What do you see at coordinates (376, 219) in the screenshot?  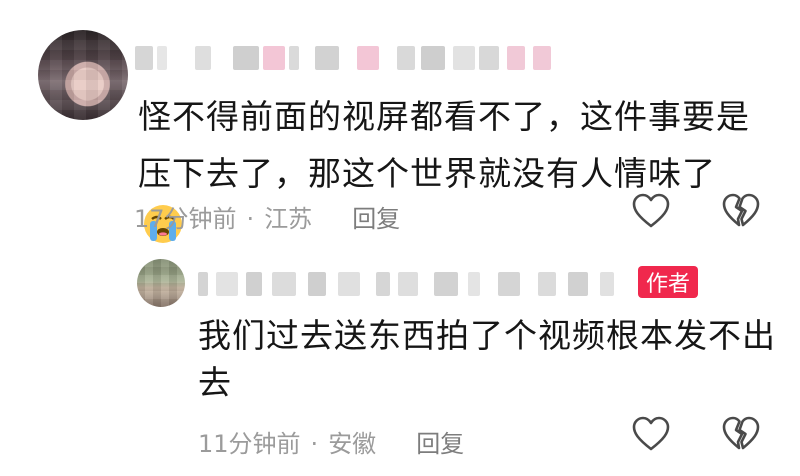 I see `comment-reply-button: 回复` at bounding box center [376, 219].